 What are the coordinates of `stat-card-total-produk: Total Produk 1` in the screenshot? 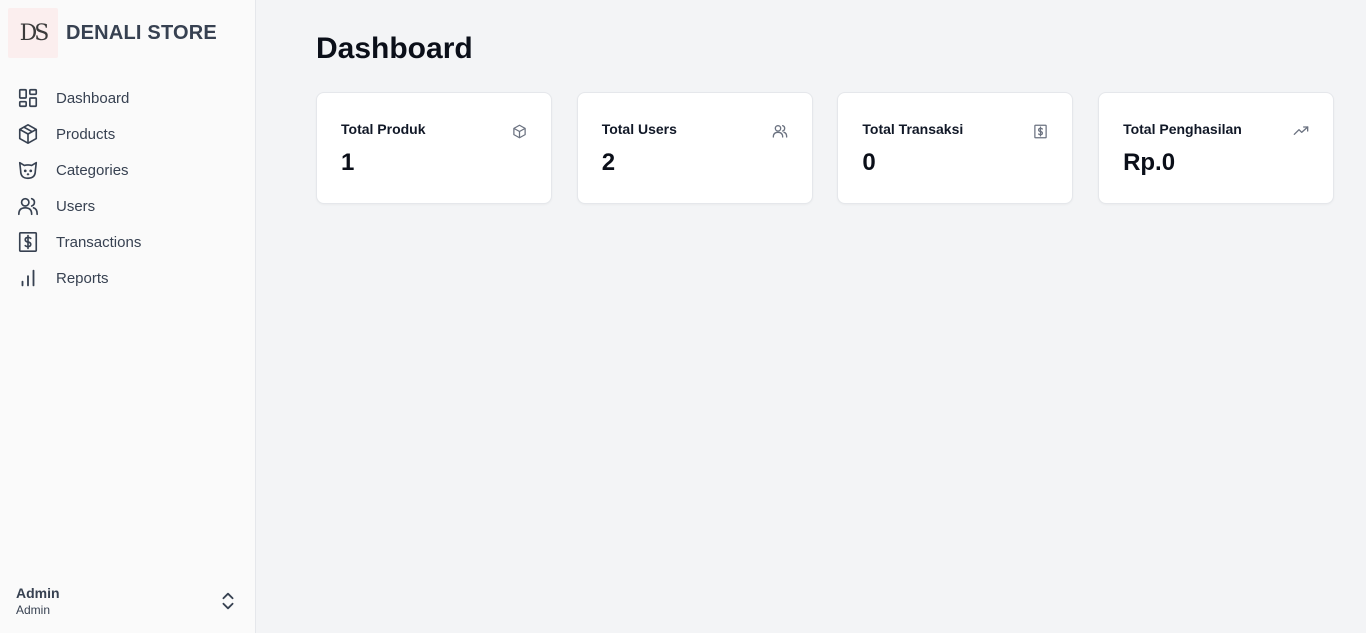 It's located at (434, 148).